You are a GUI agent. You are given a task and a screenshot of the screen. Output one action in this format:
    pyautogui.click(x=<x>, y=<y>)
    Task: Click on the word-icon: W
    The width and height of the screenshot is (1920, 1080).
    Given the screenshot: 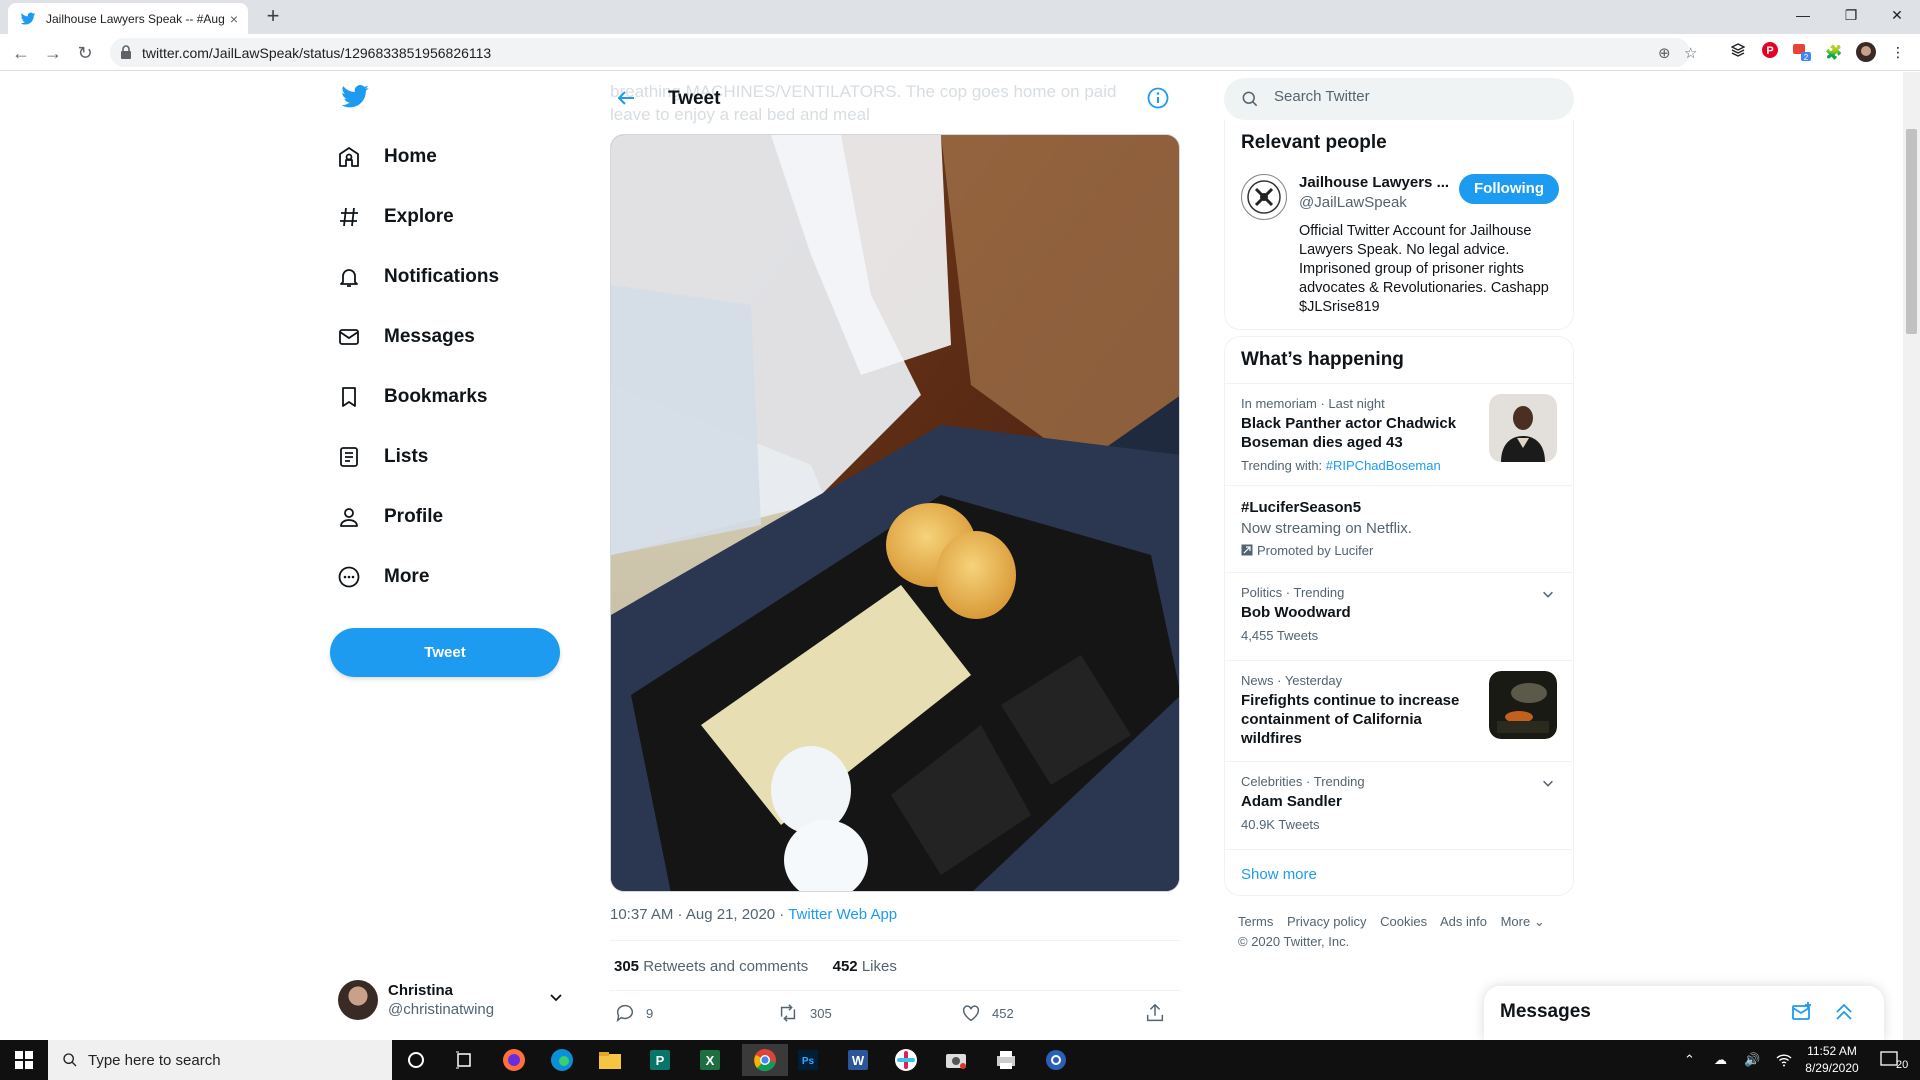 What is the action you would take?
    pyautogui.click(x=858, y=1060)
    